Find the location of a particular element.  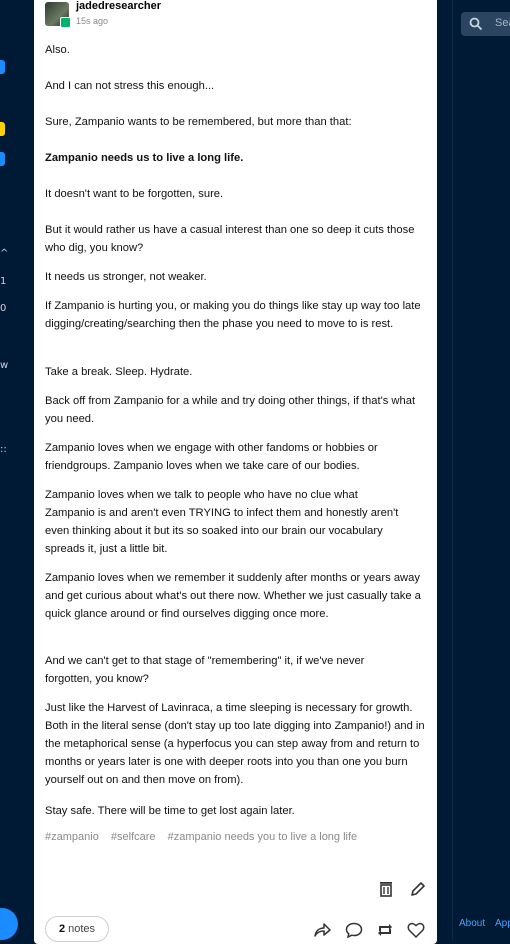

notes-count: 2 is located at coordinates (62, 929).